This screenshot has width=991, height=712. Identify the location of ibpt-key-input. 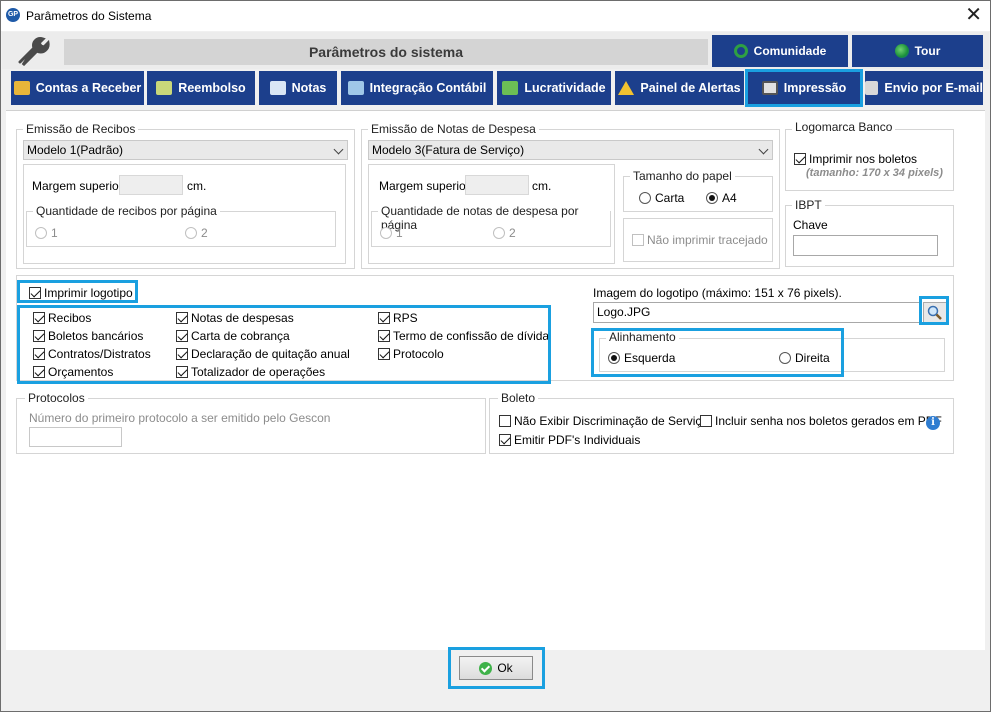
(865, 245).